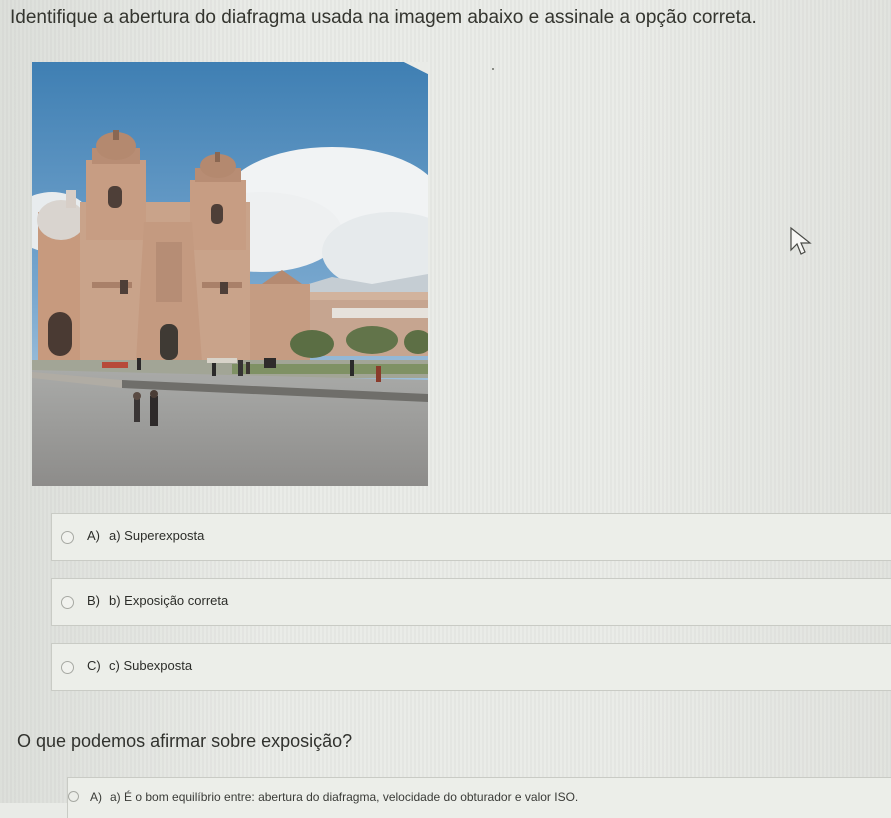 The image size is (891, 818). I want to click on option-c: C) c) Subexposta, so click(471, 667).